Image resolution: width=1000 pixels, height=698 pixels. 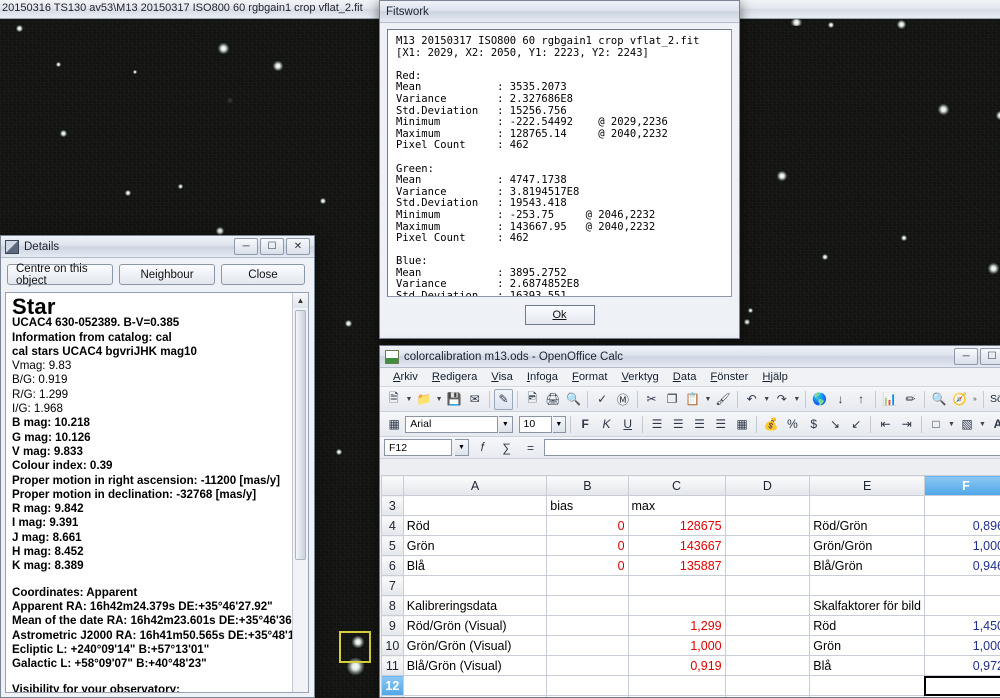 I want to click on print-icon: 🖨, so click(x=553, y=399).